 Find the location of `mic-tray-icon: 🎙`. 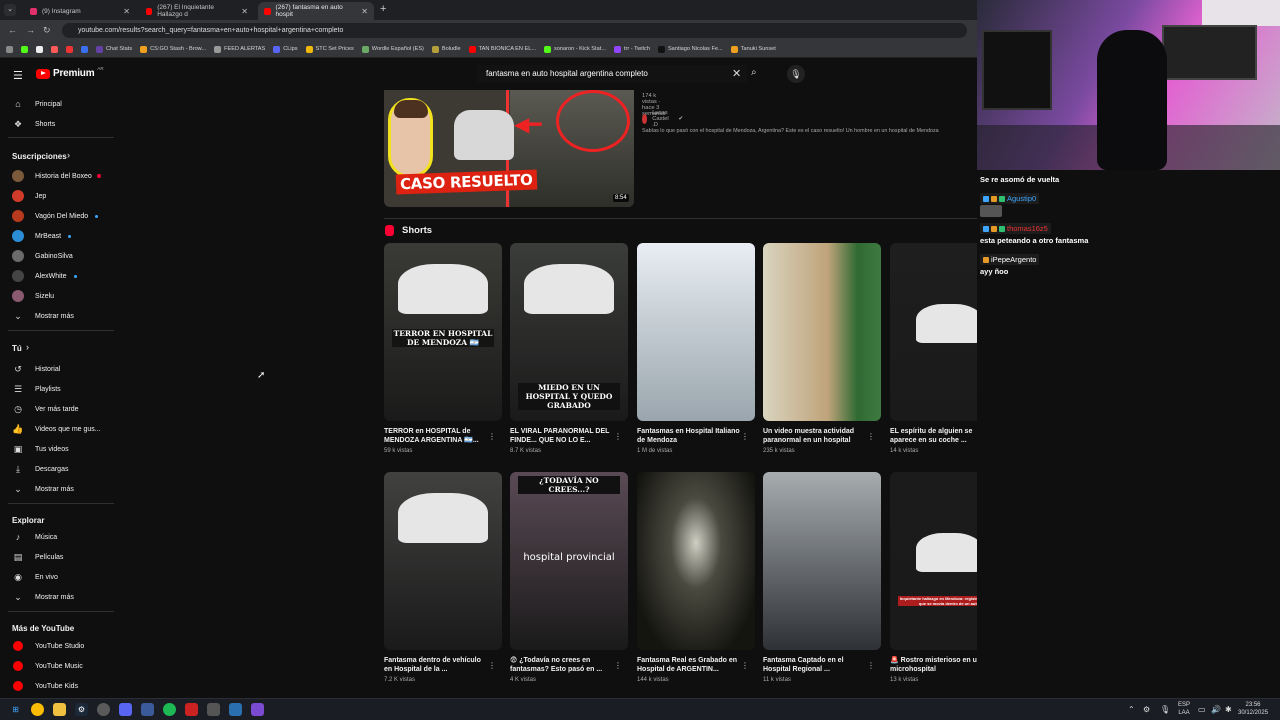

mic-tray-icon: 🎙 is located at coordinates (1165, 709).